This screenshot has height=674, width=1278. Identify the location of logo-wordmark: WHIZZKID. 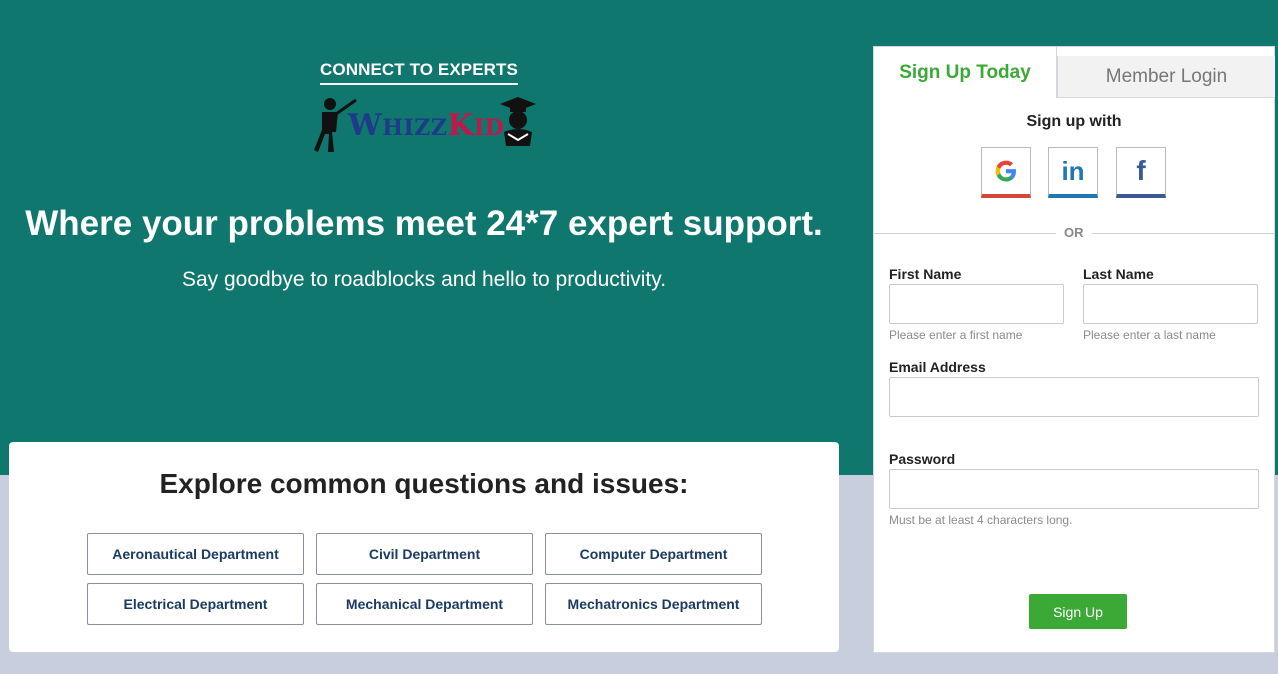
(426, 125).